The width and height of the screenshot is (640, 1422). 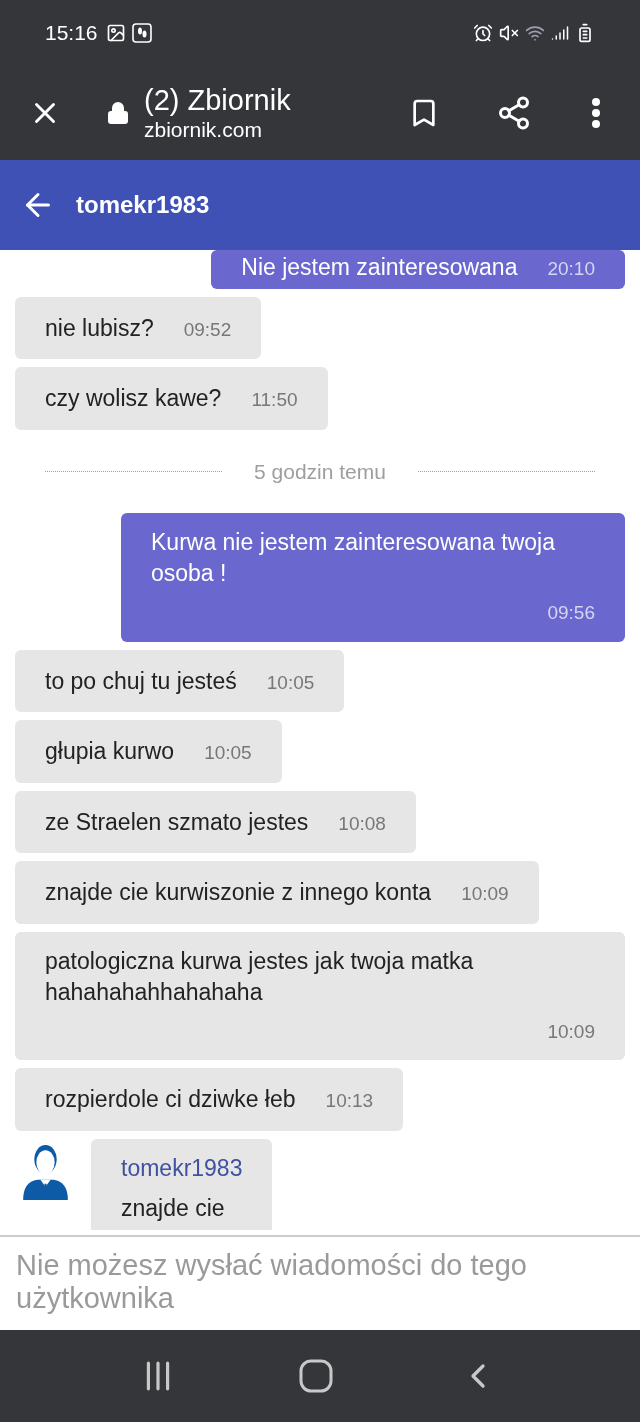 What do you see at coordinates (71, 32) in the screenshot?
I see `status-time: 15:16` at bounding box center [71, 32].